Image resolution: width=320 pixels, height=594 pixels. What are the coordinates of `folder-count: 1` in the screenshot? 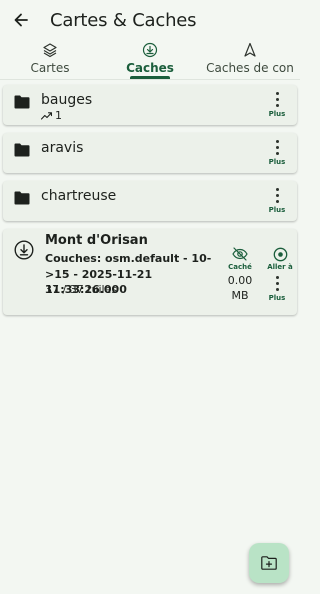 It's located at (58, 115).